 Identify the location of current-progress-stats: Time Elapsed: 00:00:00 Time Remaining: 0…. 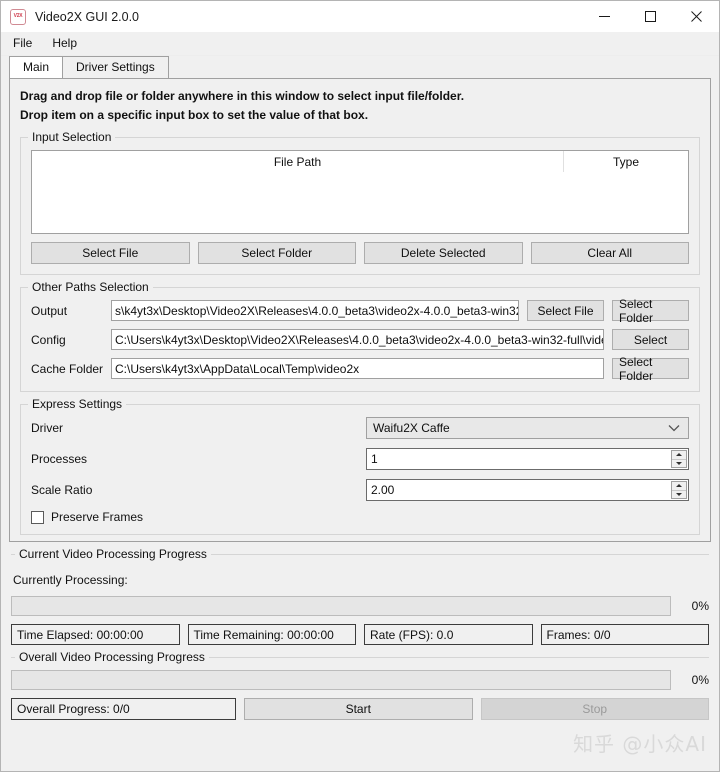
(360, 634).